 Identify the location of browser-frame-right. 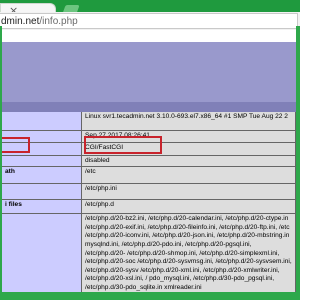
(298, 161).